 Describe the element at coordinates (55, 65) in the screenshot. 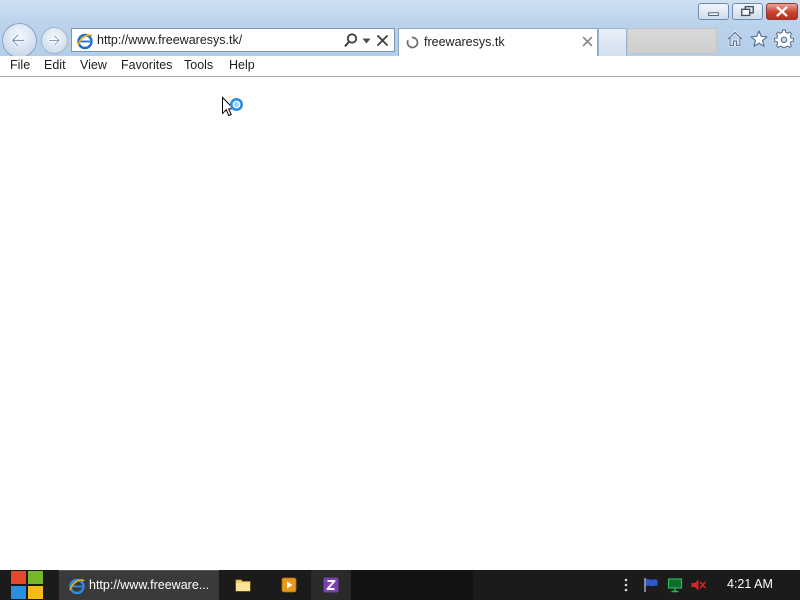

I see `menu-edit: Edit` at that location.